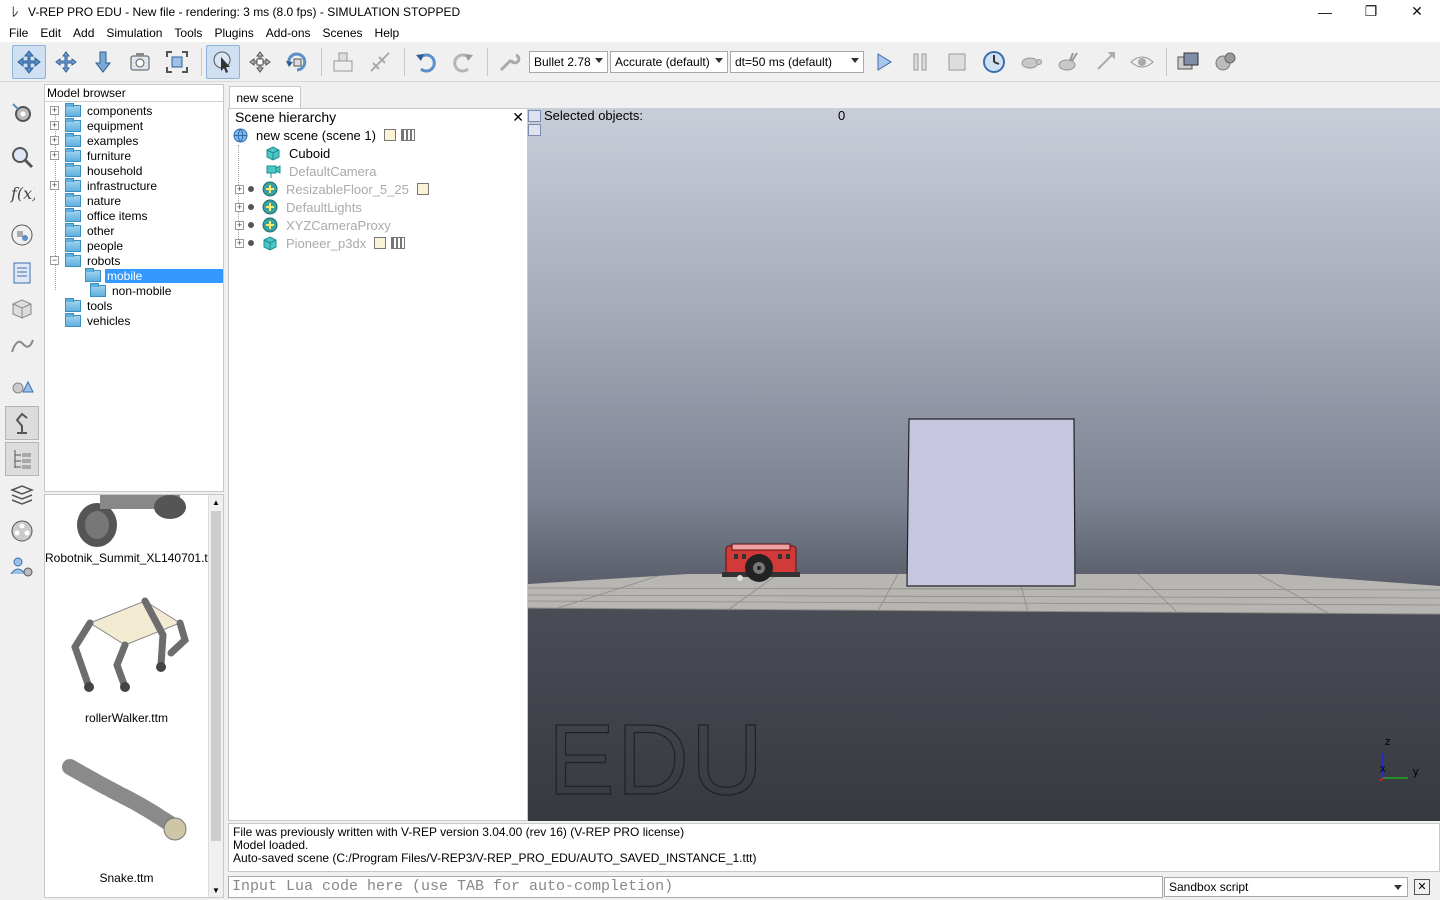  I want to click on menu-plugins: Plugins, so click(233, 33).